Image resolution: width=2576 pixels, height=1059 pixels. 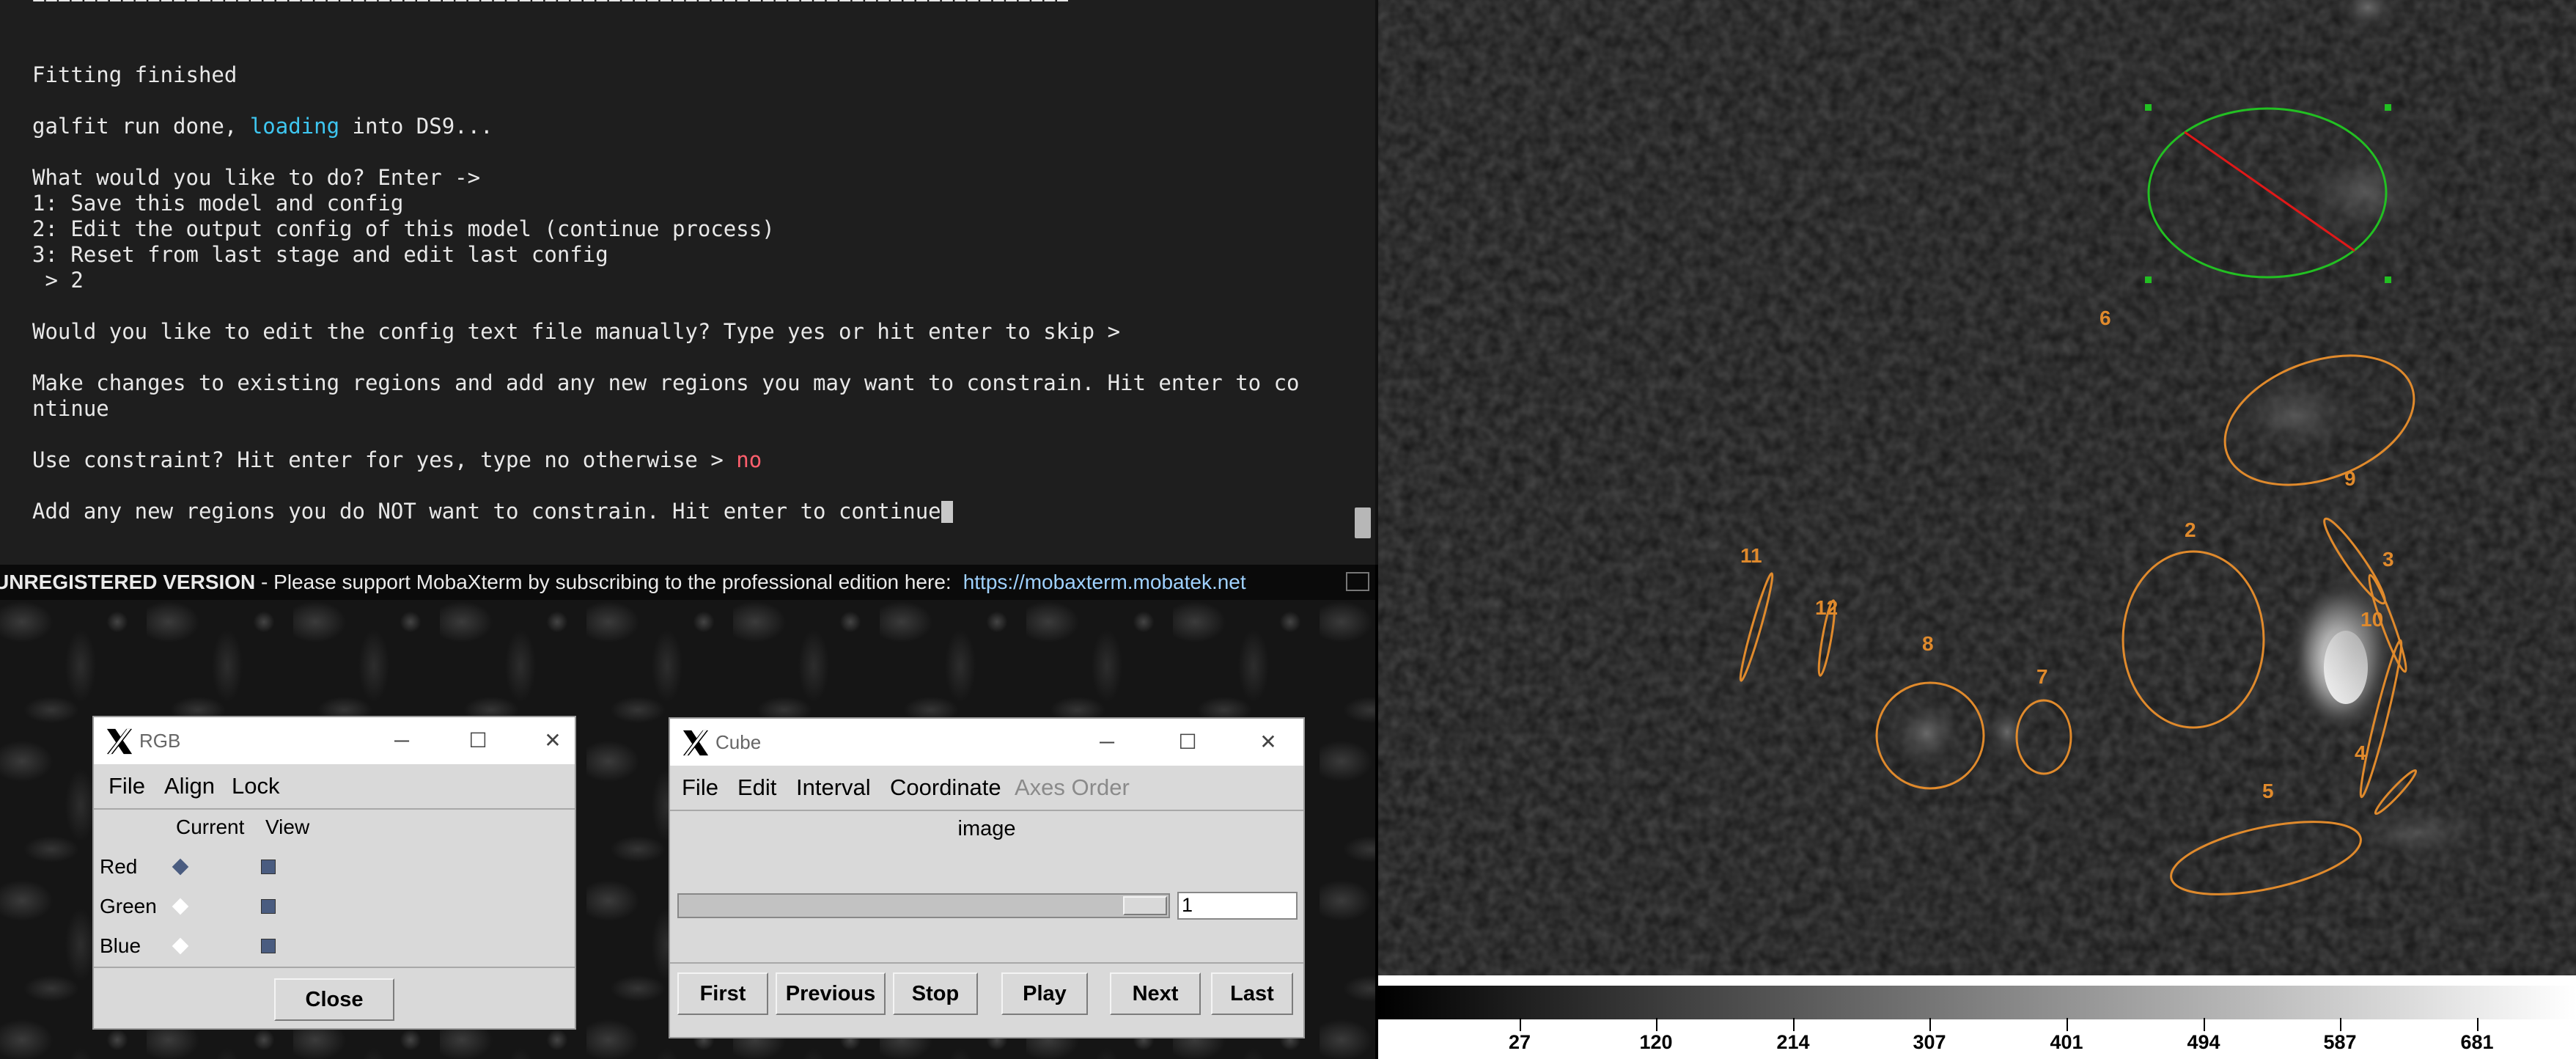 I want to click on region-label: 5, so click(x=2268, y=791).